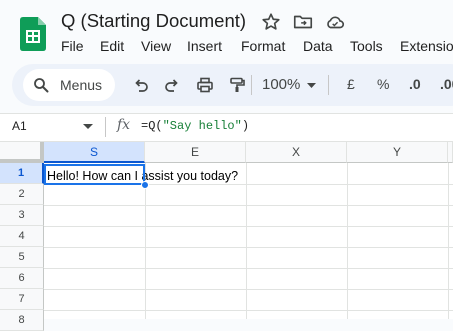  What do you see at coordinates (72, 46) in the screenshot?
I see `menu-file: File` at bounding box center [72, 46].